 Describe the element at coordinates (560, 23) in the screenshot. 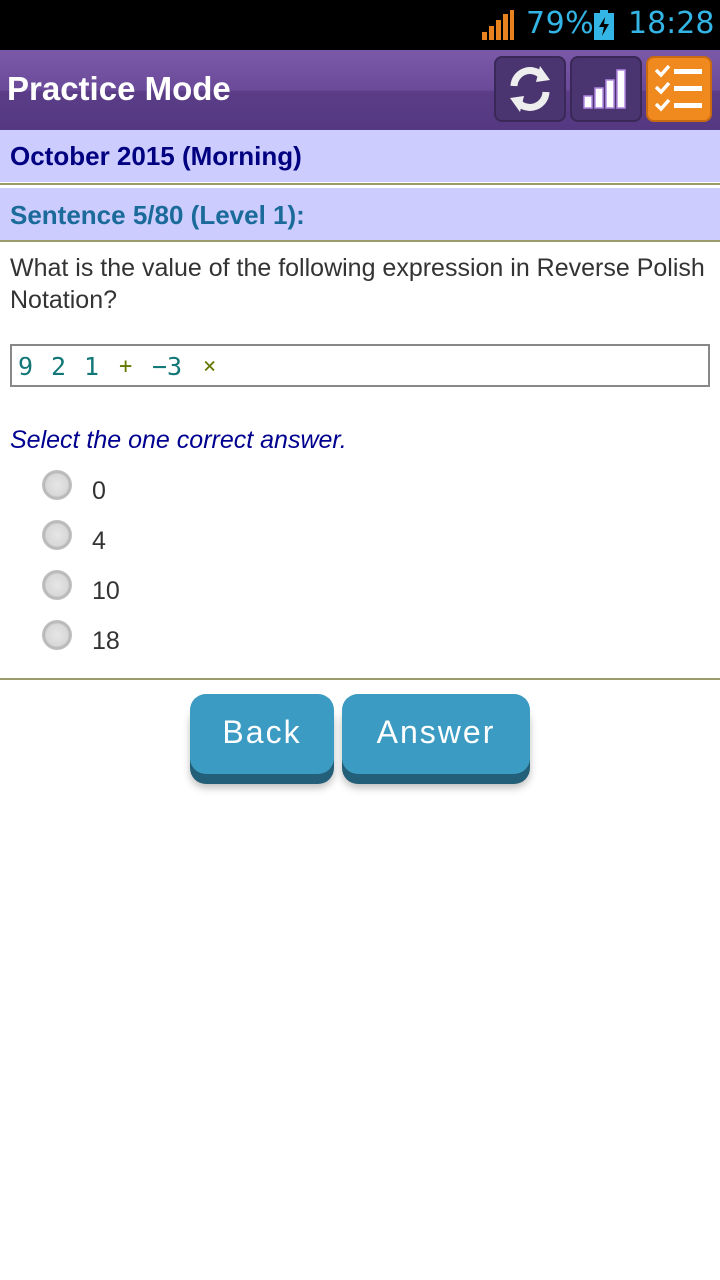

I see `battery-percent: 79%` at that location.